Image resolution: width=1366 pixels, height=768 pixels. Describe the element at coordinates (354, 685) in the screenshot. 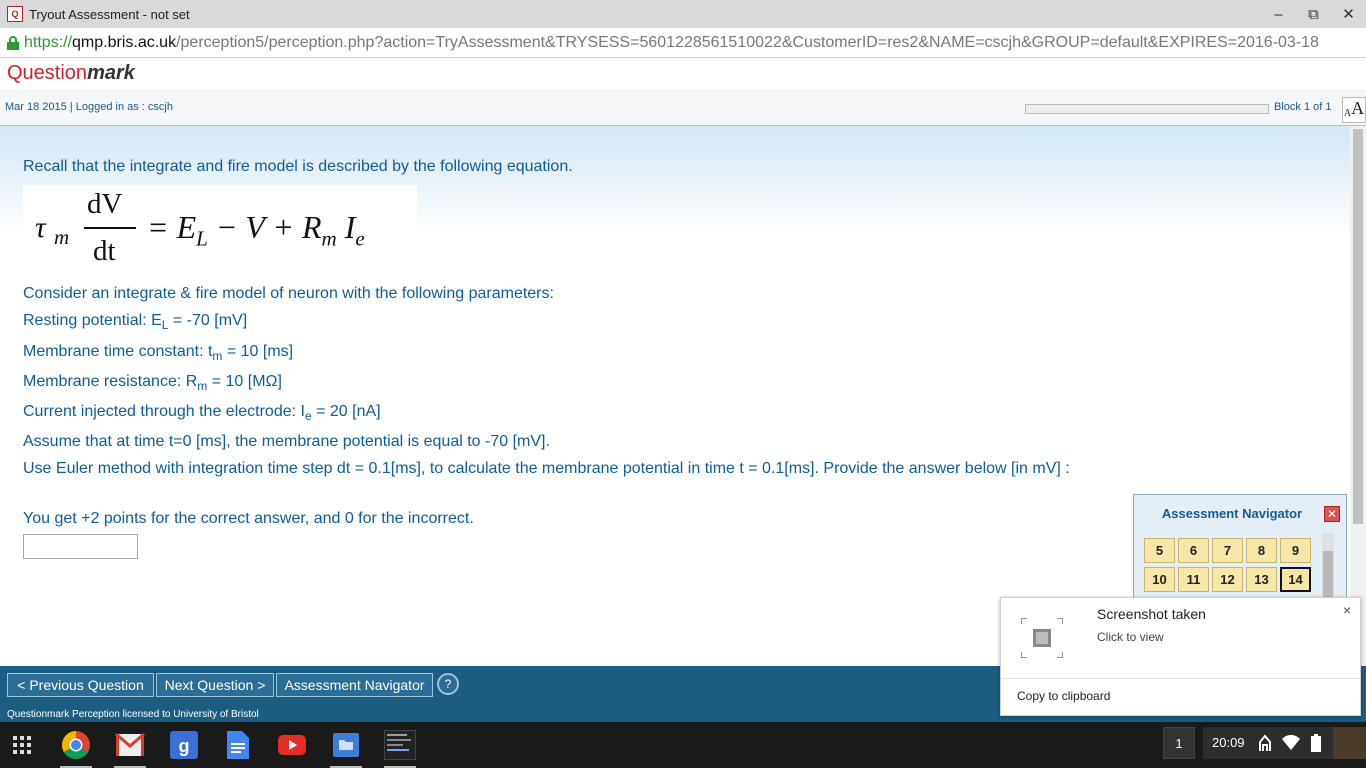

I see `assessment-navigator-button: Assessment Navigator` at that location.